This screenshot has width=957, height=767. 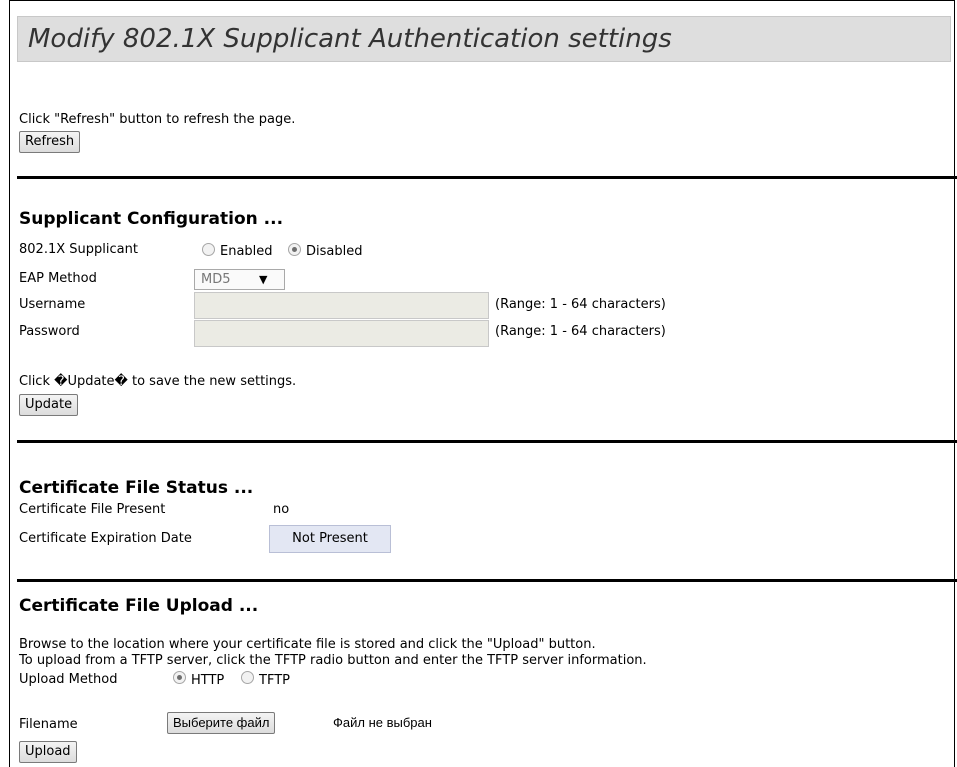 I want to click on upload-method-http-label: HTTP, so click(x=208, y=680).